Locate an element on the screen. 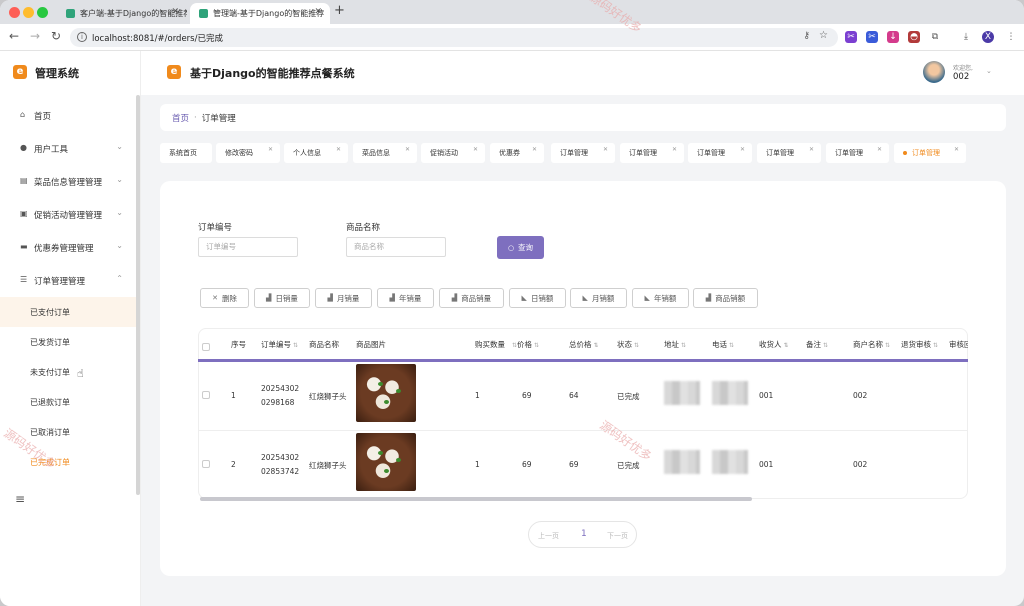 Image resolution: width=1024 pixels, height=606 pixels. username: 002 is located at coordinates (961, 77).